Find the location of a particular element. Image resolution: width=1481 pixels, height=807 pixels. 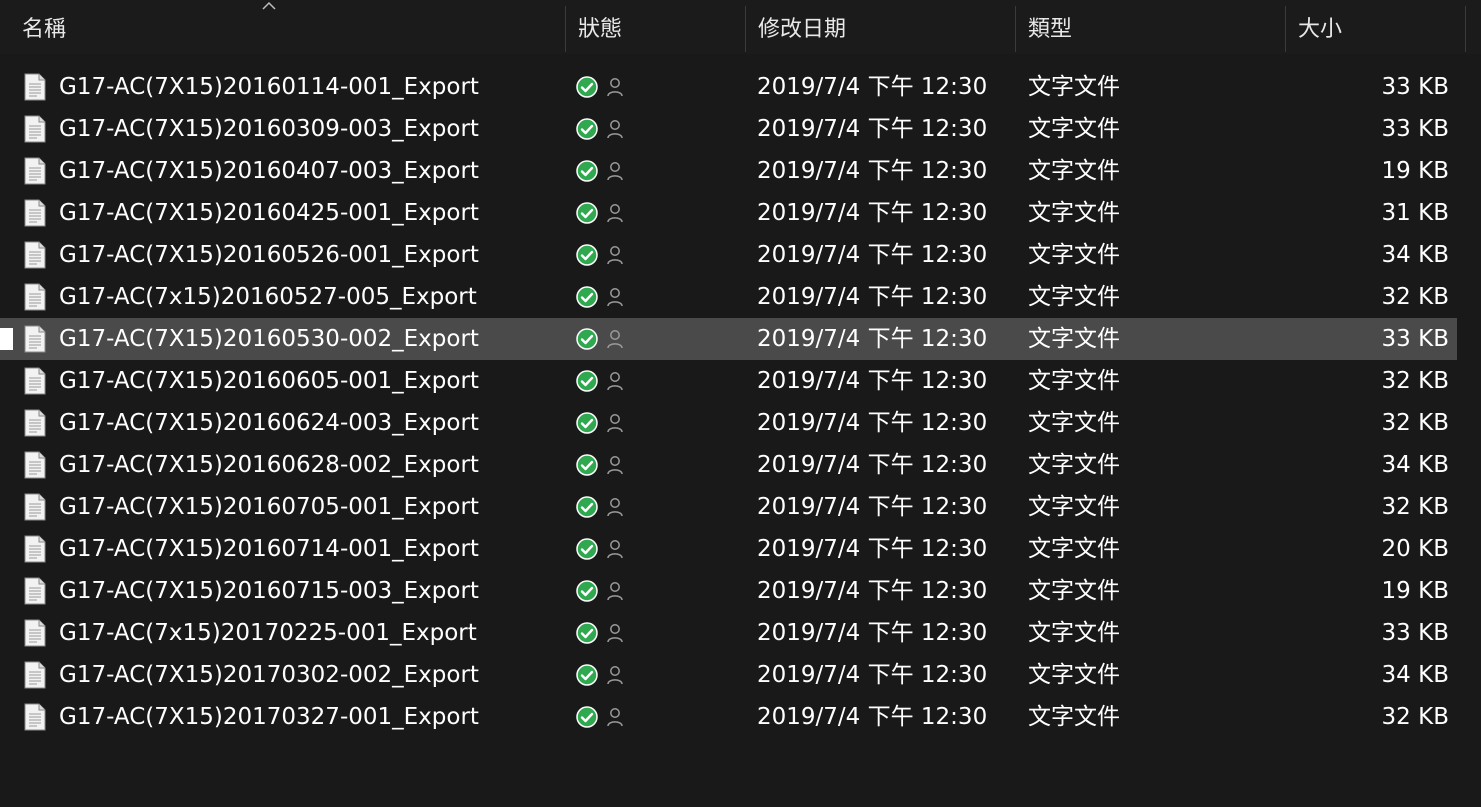

file-name: G17-AC(7x15)20160527-005_Export is located at coordinates (268, 297).